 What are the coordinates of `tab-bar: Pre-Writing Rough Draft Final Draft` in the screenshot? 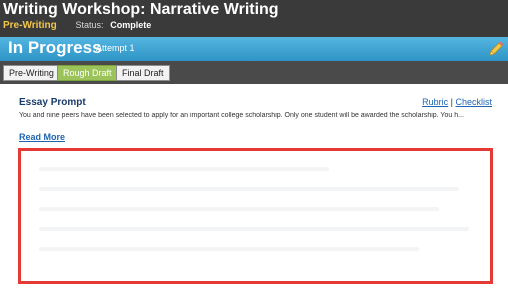 It's located at (254, 72).